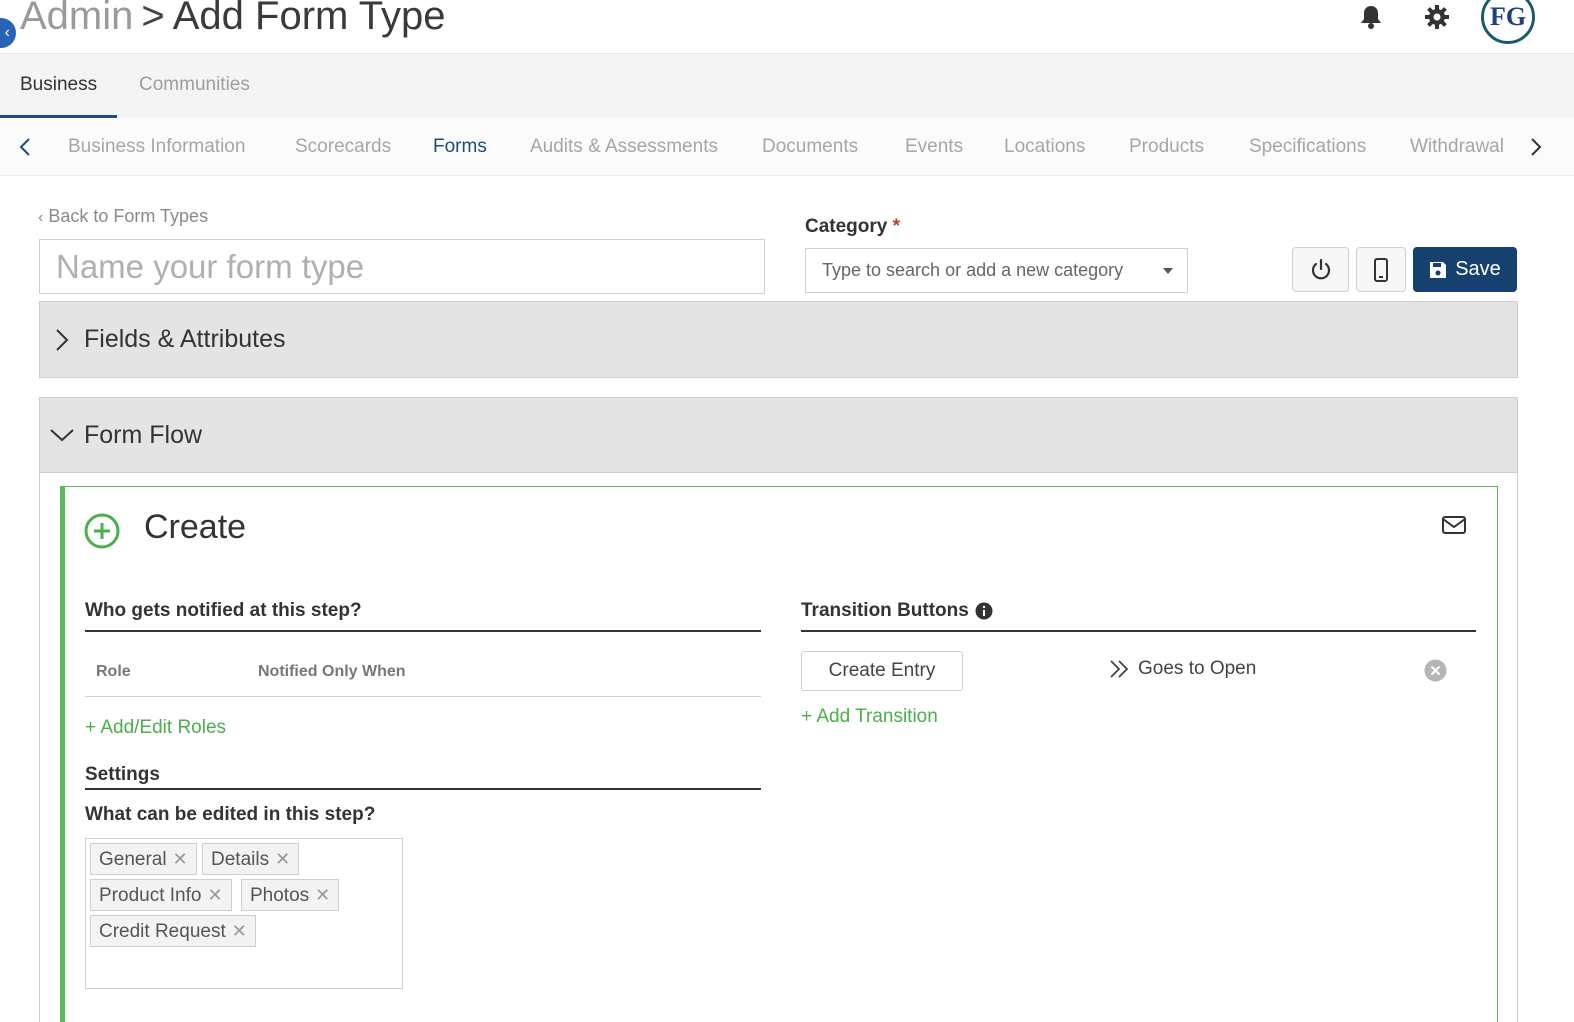  I want to click on category-select: Type to search or add a new category, so click(996, 270).